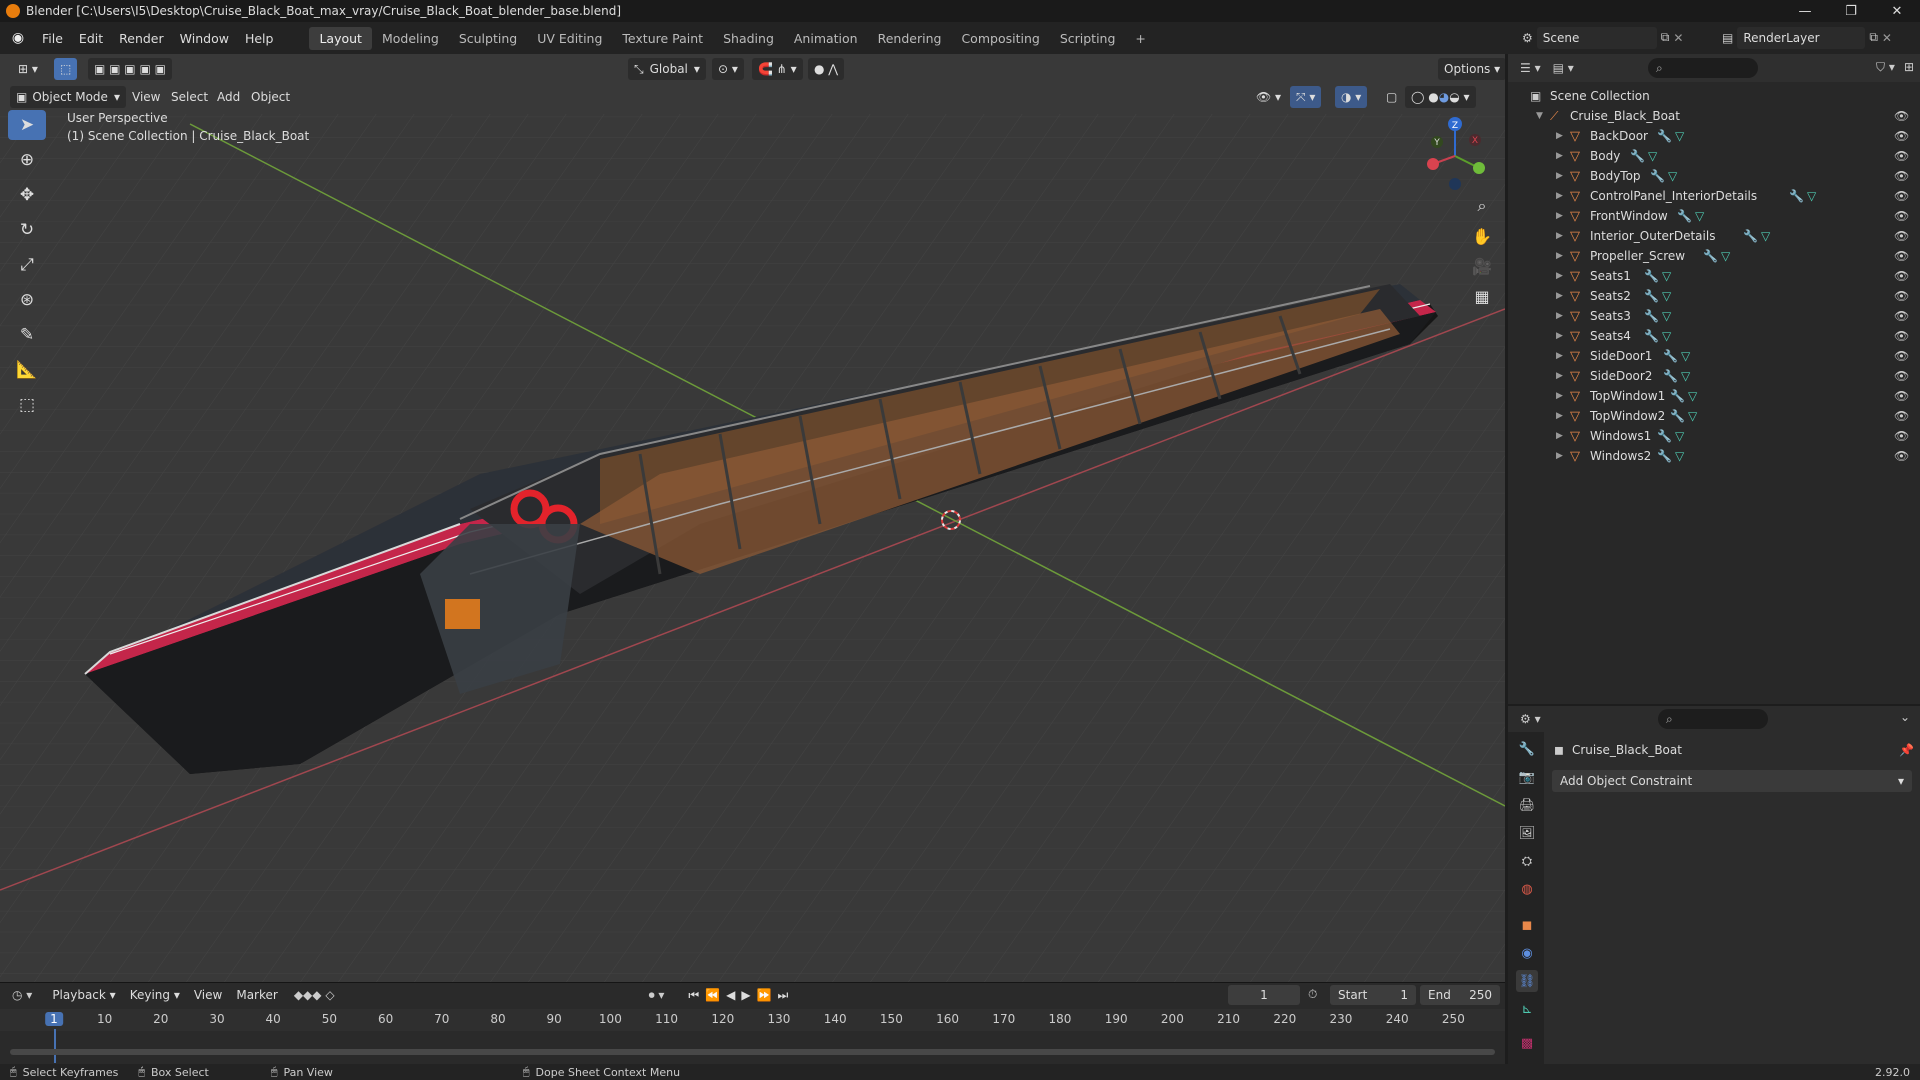 This screenshot has width=1920, height=1080. Describe the element at coordinates (27, 370) in the screenshot. I see `measure-tool: 📐` at that location.